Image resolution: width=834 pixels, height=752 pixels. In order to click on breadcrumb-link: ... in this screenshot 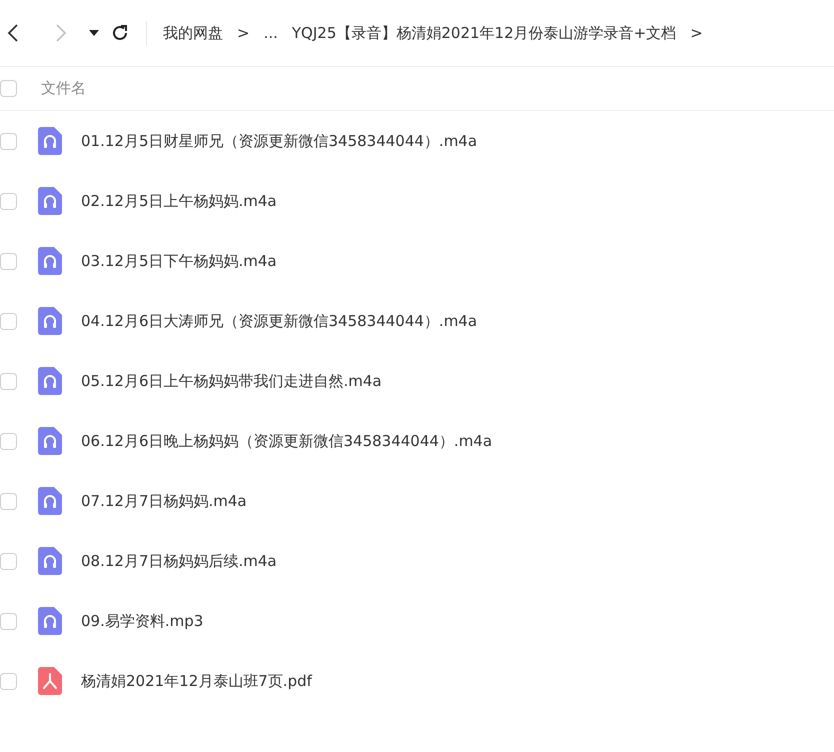, I will do `click(271, 33)`.